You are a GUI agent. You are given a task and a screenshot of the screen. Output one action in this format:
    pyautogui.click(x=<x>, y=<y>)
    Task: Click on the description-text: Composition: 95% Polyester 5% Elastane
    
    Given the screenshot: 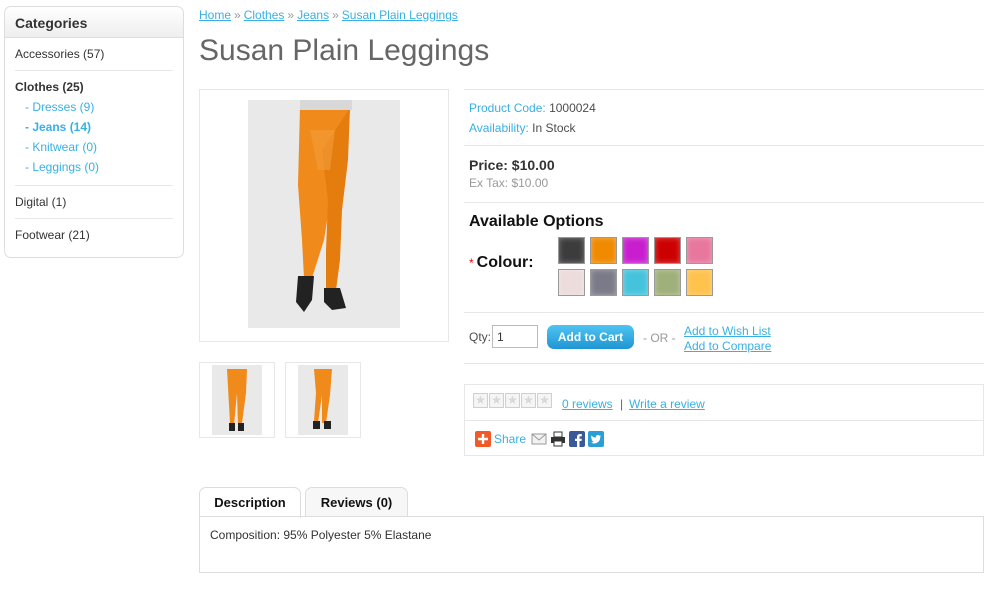 What is the action you would take?
    pyautogui.click(x=321, y=535)
    